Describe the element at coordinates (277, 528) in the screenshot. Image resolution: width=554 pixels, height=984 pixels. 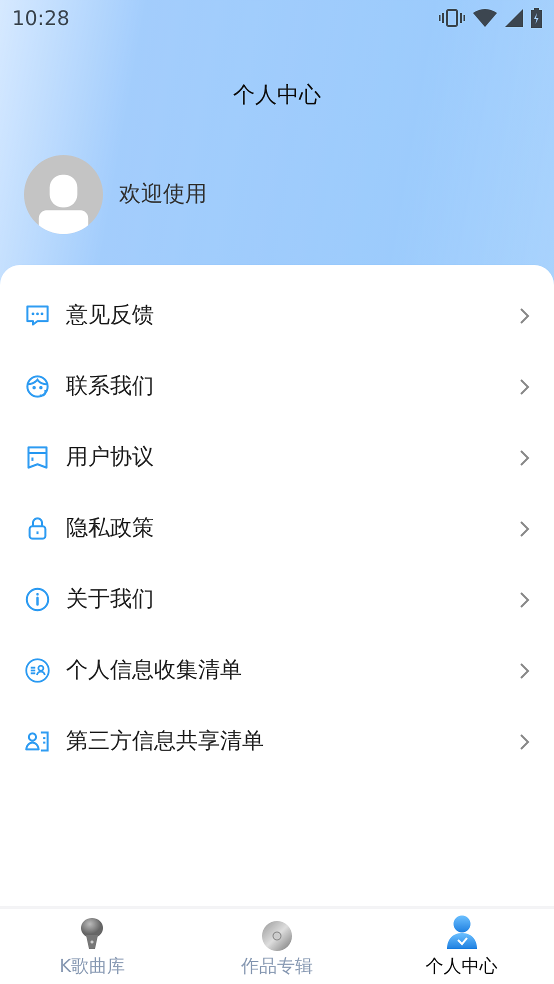
I see `menu-item: 隐私政策` at that location.